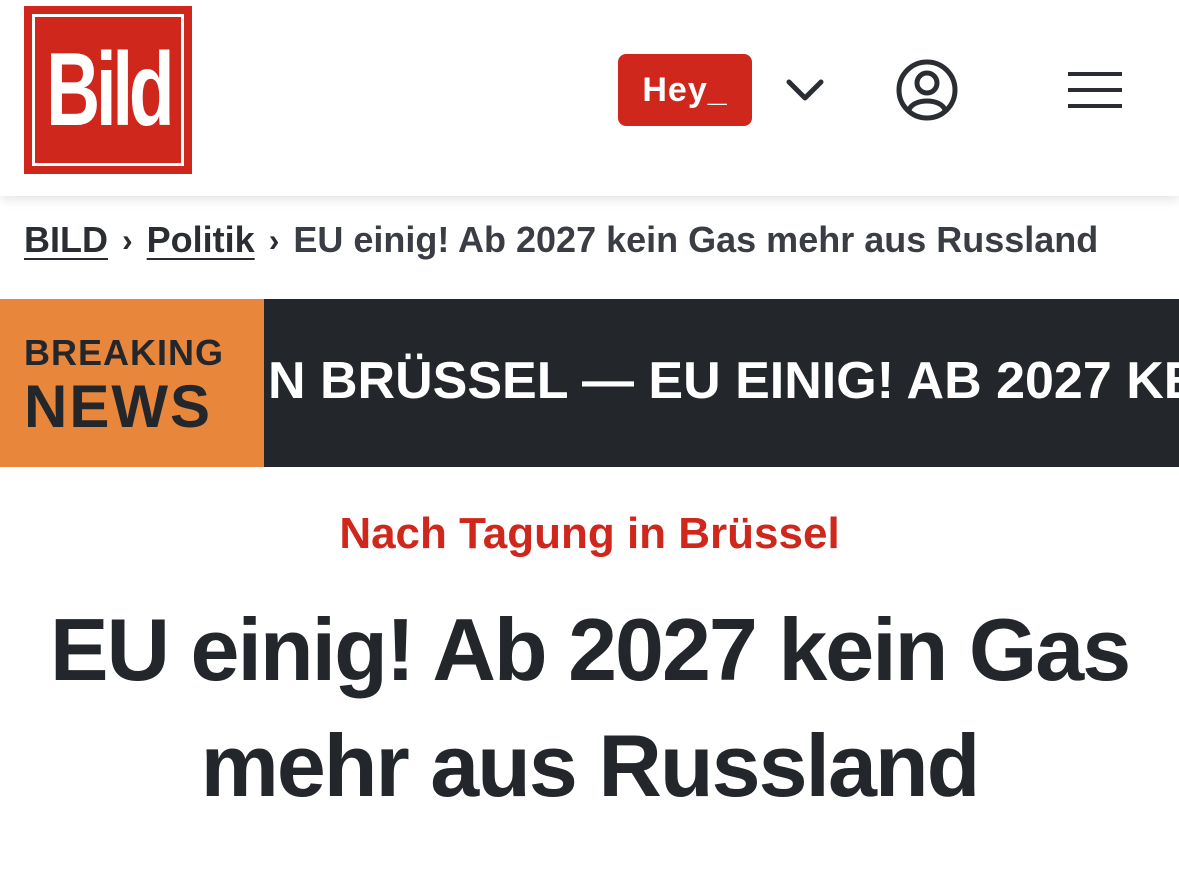  I want to click on breadcrumb-link-politik: Politik, so click(201, 240).